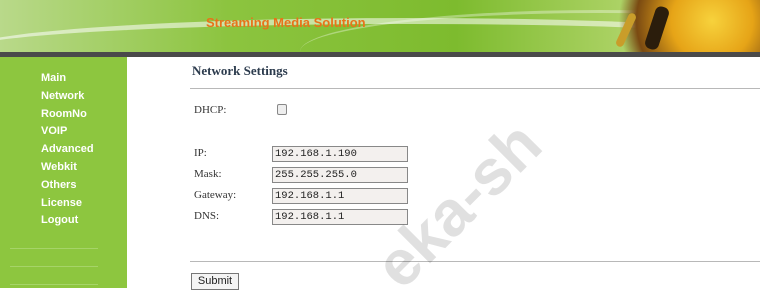 Image resolution: width=760 pixels, height=302 pixels. What do you see at coordinates (63, 79) in the screenshot?
I see `sidebar-item-main: Main` at bounding box center [63, 79].